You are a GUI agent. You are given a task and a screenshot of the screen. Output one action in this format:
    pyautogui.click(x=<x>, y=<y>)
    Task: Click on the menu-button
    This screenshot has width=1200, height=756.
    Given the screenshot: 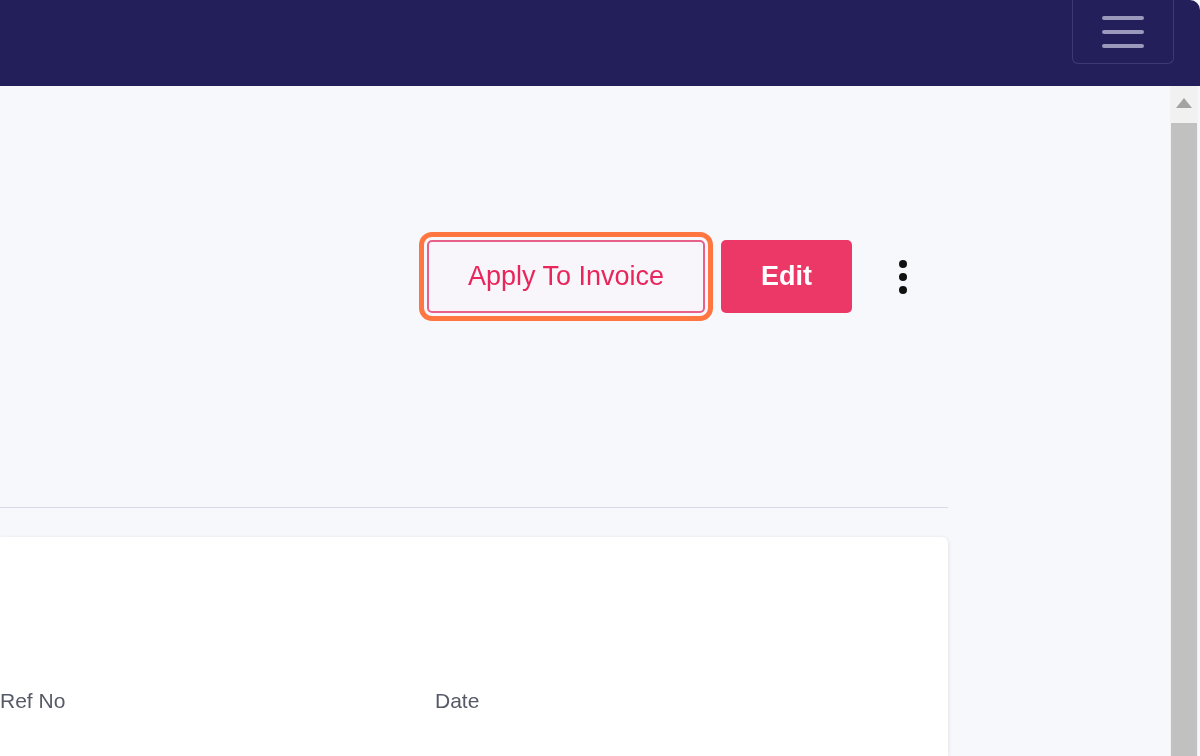 What is the action you would take?
    pyautogui.click(x=1123, y=32)
    